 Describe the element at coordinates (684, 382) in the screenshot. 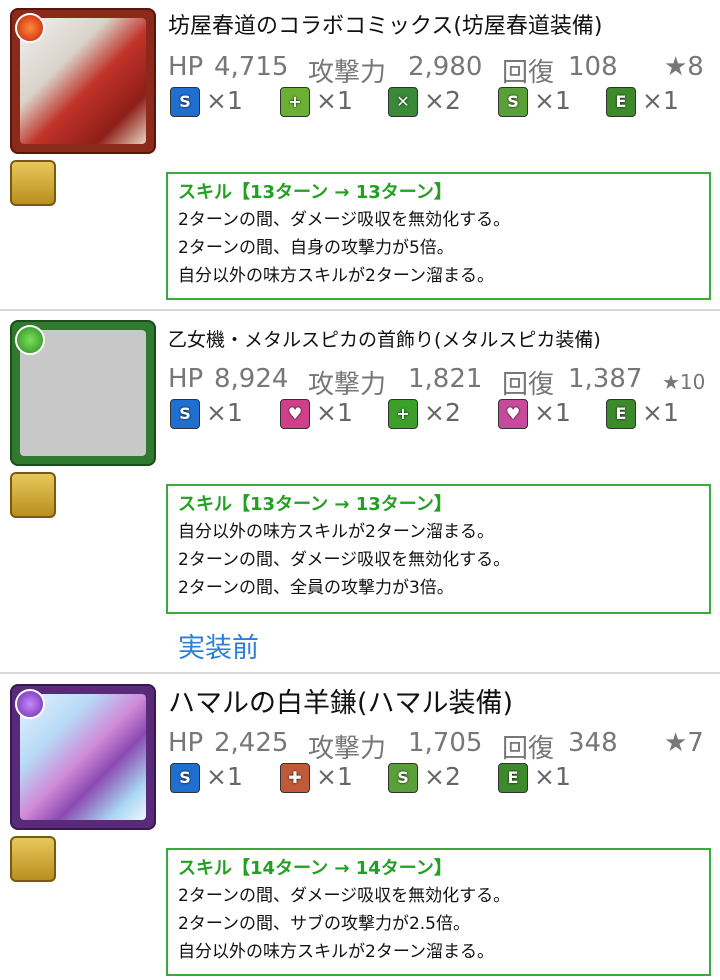

I see `rarity: ★10` at that location.